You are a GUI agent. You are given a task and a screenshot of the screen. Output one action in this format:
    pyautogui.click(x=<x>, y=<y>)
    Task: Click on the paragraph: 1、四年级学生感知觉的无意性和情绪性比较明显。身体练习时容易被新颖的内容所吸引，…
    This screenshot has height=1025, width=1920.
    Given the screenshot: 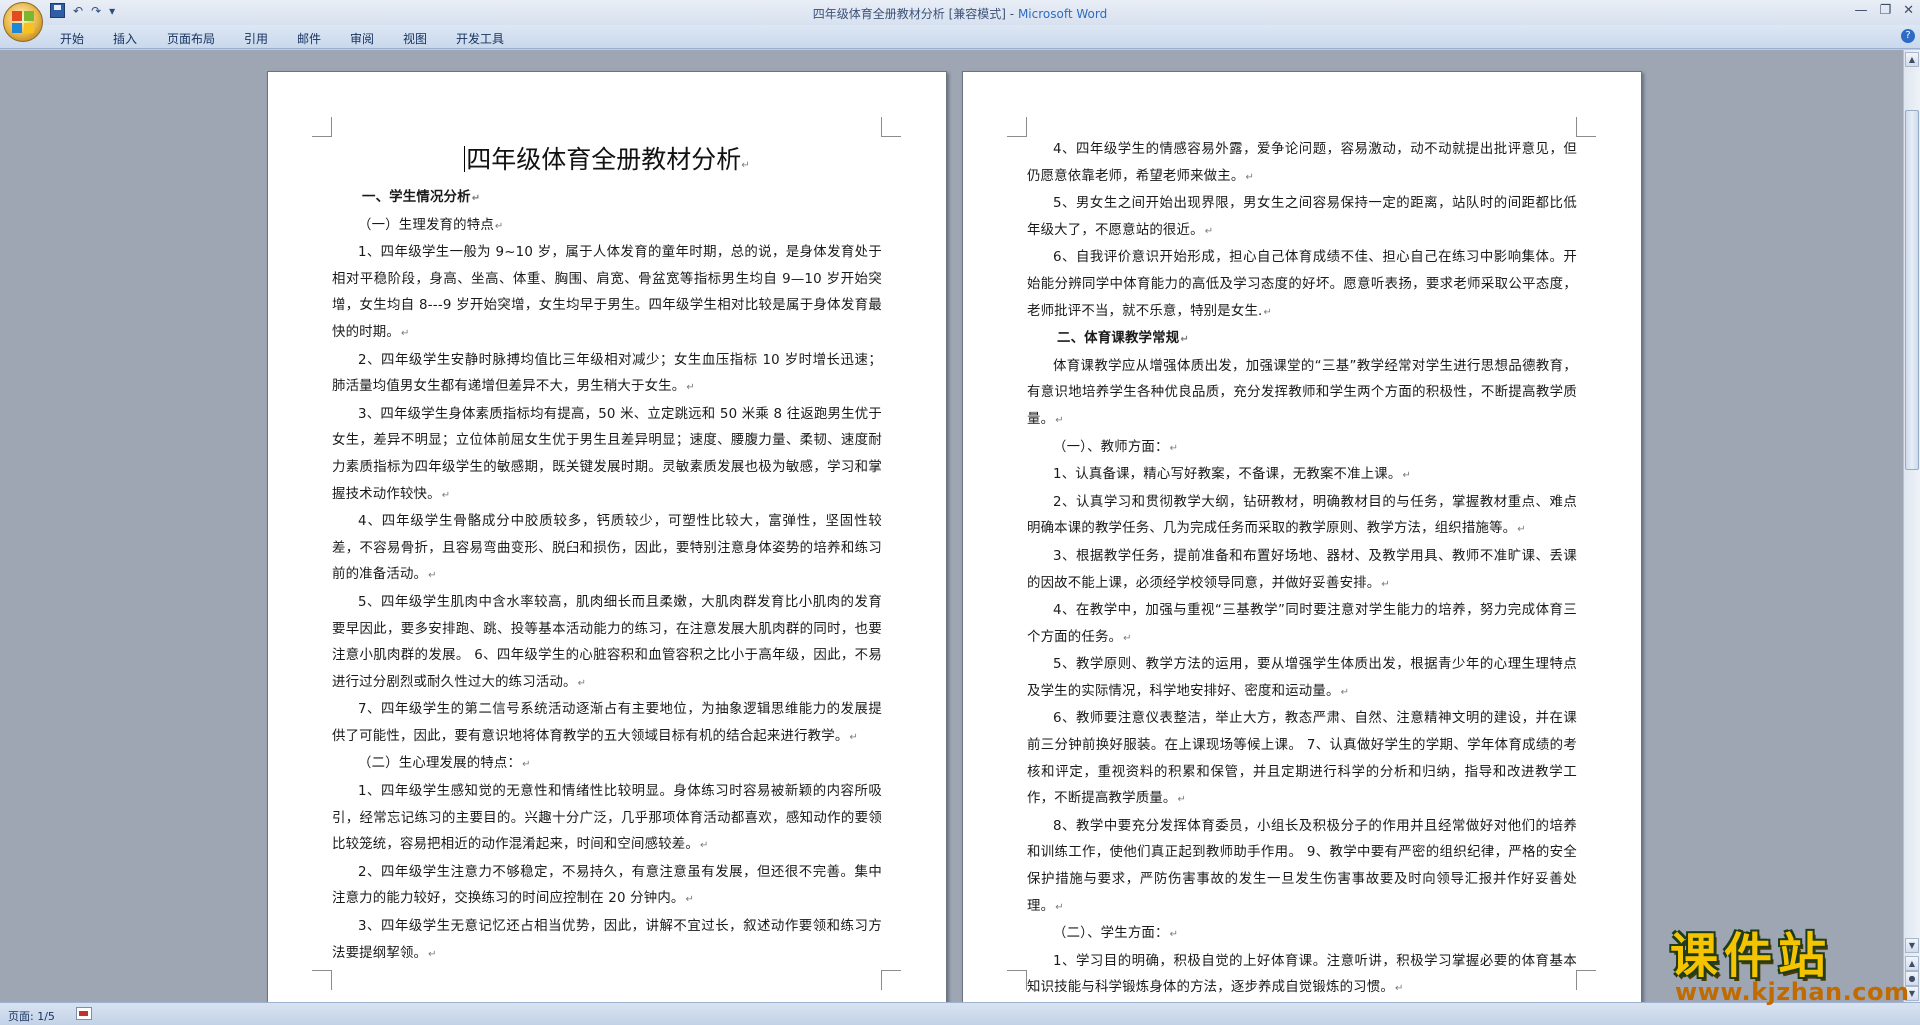 What is the action you would take?
    pyautogui.click(x=607, y=819)
    